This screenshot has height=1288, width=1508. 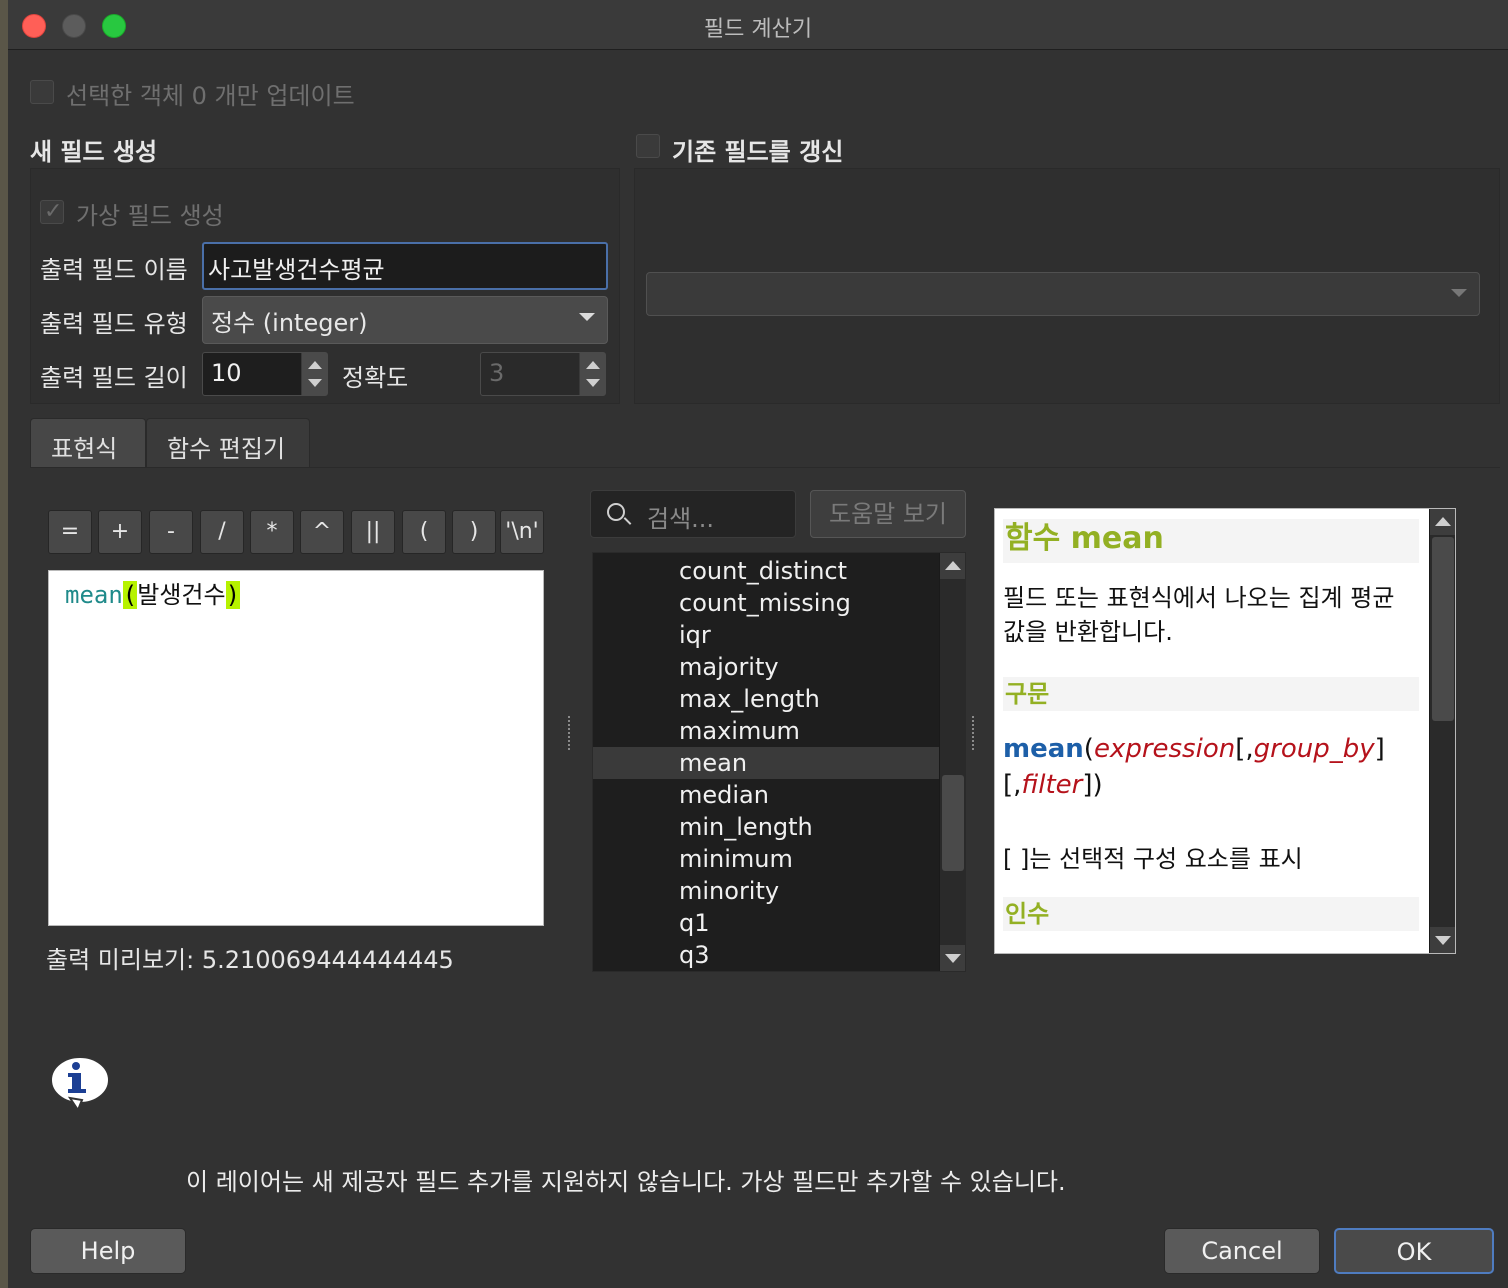 I want to click on output-length-spinbox: 10, so click(x=265, y=374).